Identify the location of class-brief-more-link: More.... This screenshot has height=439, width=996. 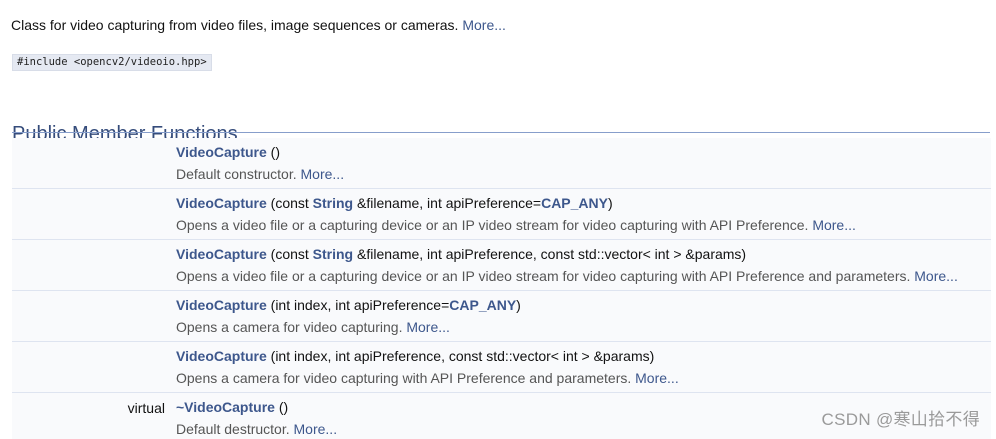
(484, 25).